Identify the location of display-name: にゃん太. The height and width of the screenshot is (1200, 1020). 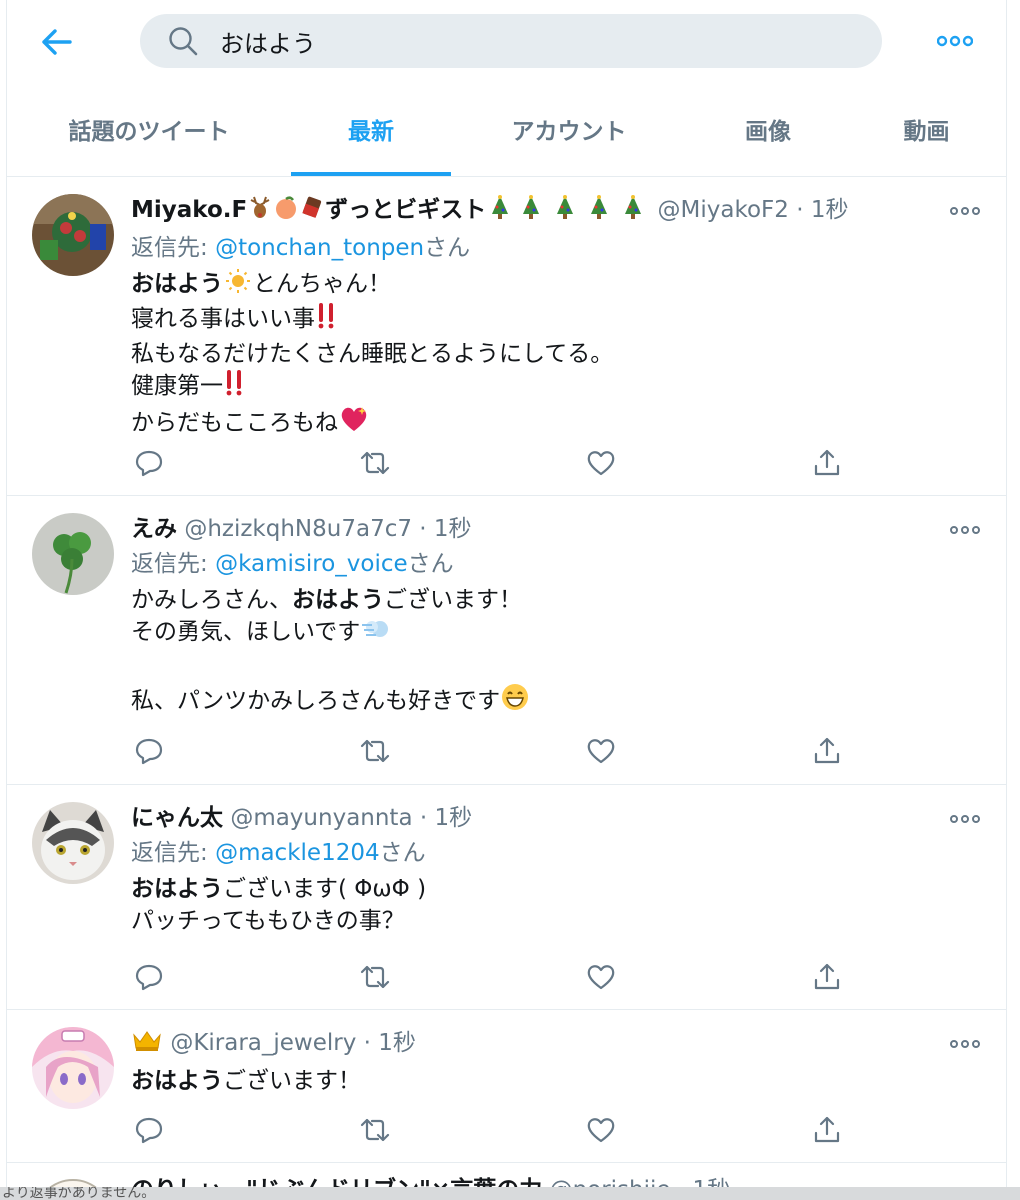
(177, 818).